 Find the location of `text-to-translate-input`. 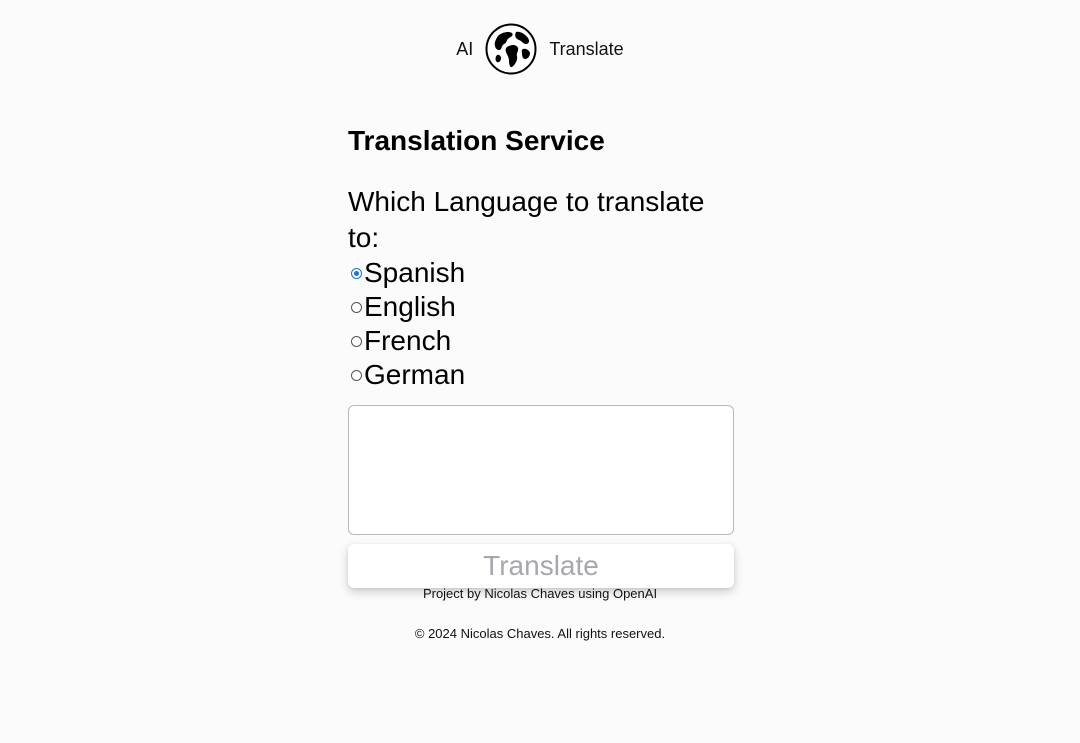

text-to-translate-input is located at coordinates (541, 470).